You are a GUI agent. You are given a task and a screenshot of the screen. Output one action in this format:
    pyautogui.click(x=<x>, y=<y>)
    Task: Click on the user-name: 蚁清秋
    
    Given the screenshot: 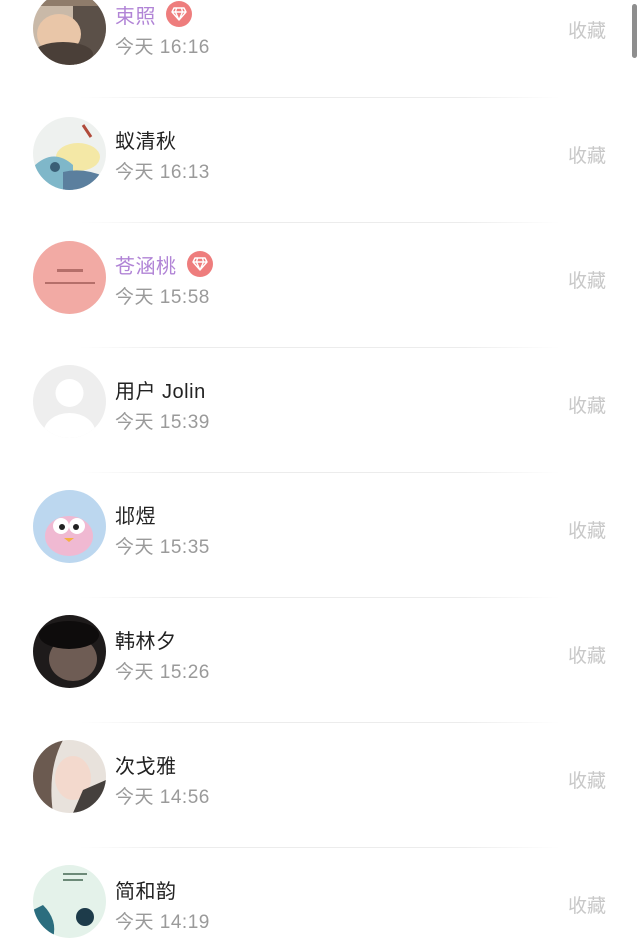 What is the action you would take?
    pyautogui.click(x=146, y=139)
    